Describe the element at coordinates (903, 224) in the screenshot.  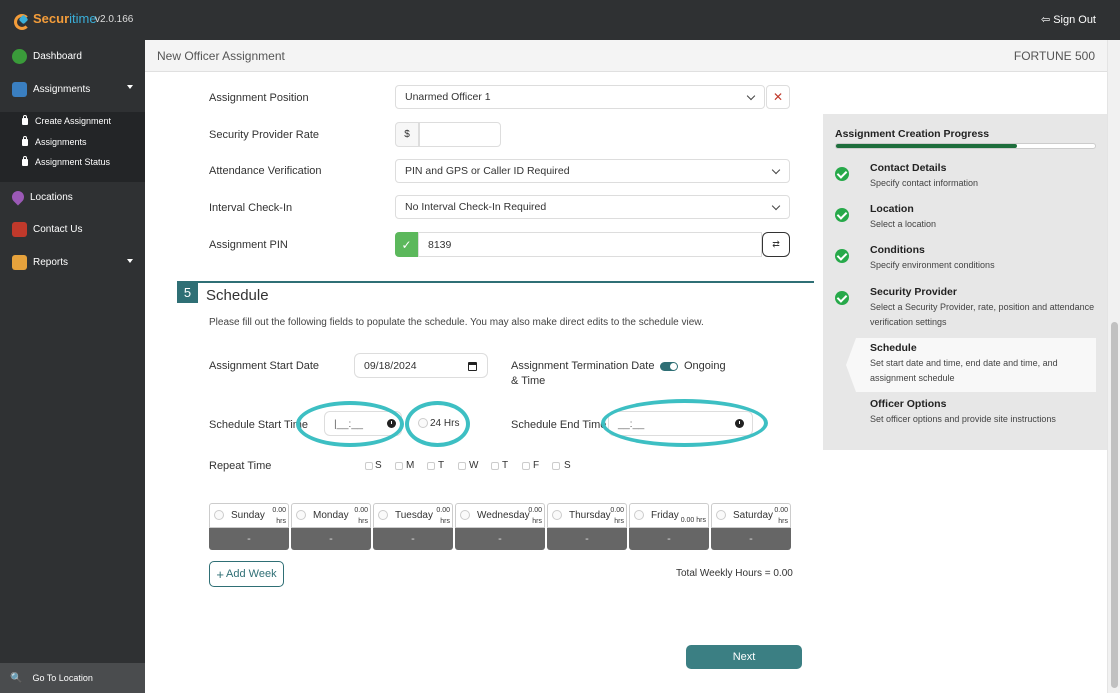
I see `step-description: Select a location` at that location.